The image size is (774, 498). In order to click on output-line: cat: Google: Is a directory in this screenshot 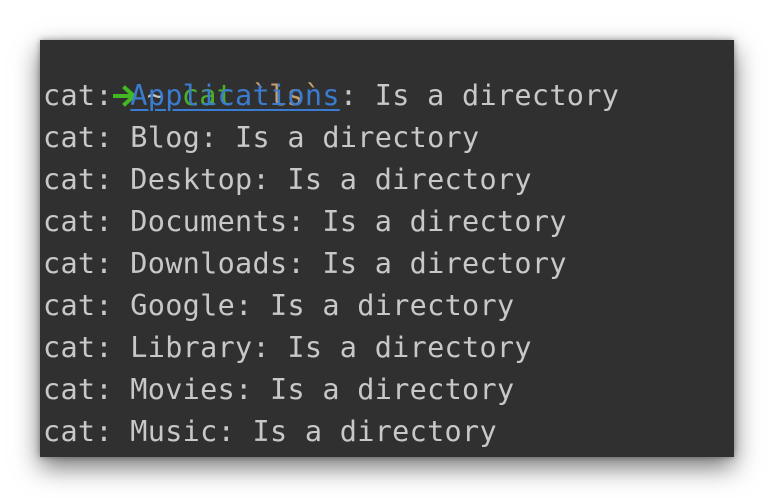, I will do `click(278, 306)`.